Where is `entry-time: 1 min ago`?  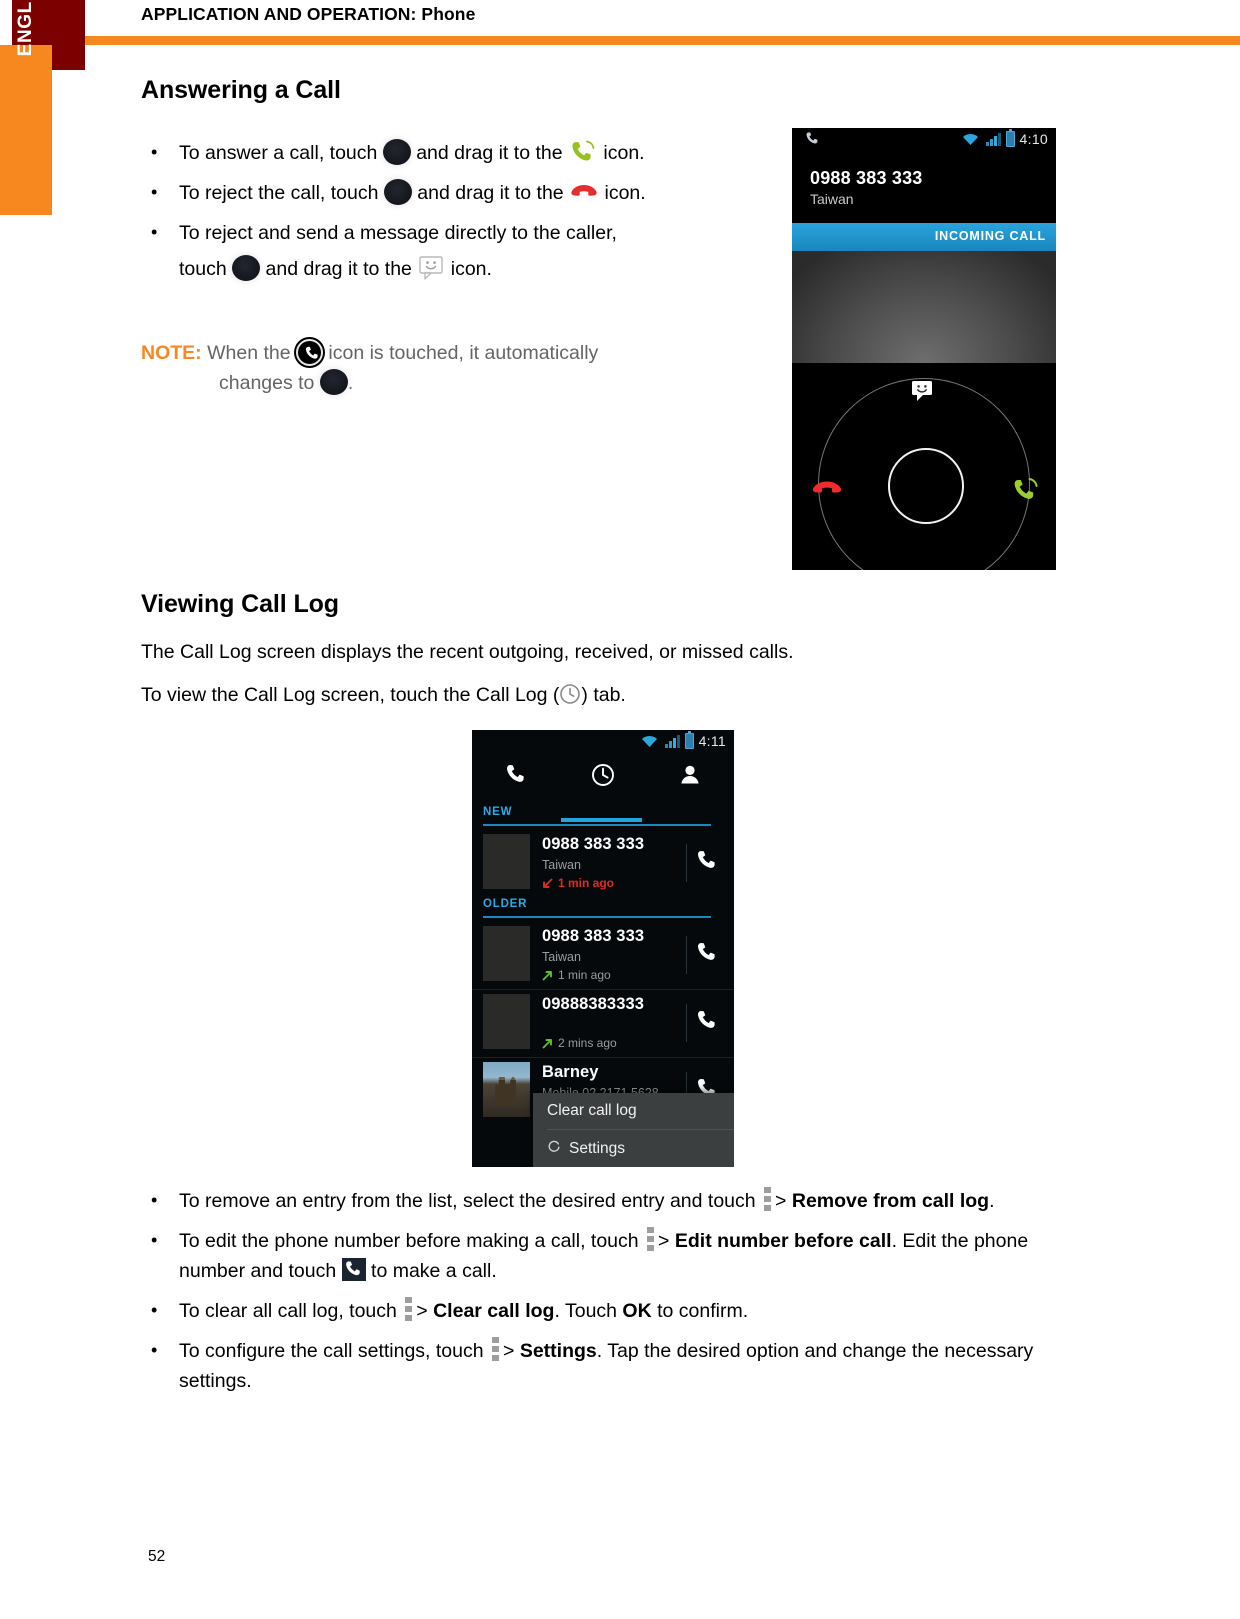
entry-time: 1 min ago is located at coordinates (576, 975).